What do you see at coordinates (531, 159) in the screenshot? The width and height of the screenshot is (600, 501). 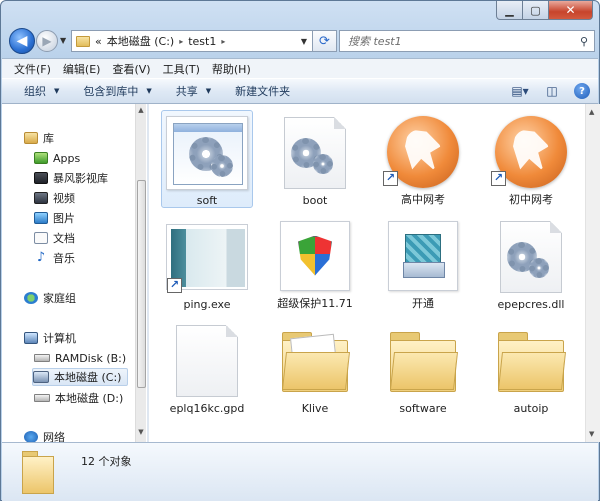 I see `file-item-chuzhong-wangkao: ↗ 初中网考` at bounding box center [531, 159].